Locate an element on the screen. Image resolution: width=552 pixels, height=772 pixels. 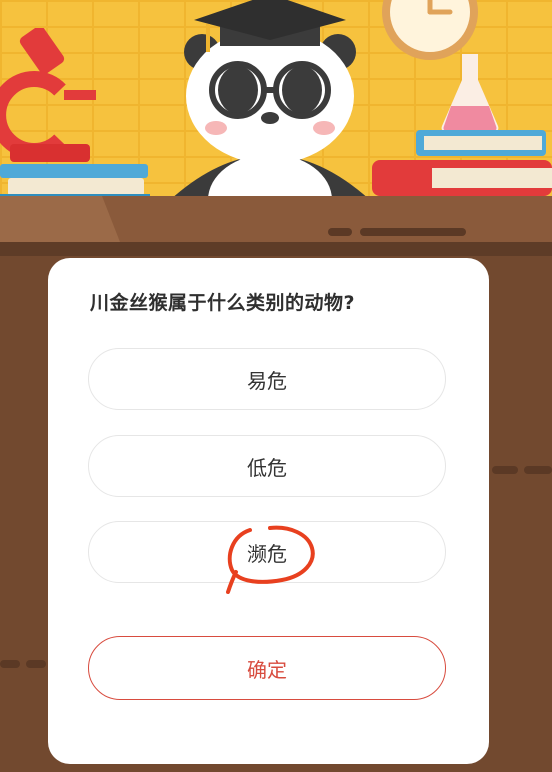
hand-drawn-circle-annotation is located at coordinates (270, 559).